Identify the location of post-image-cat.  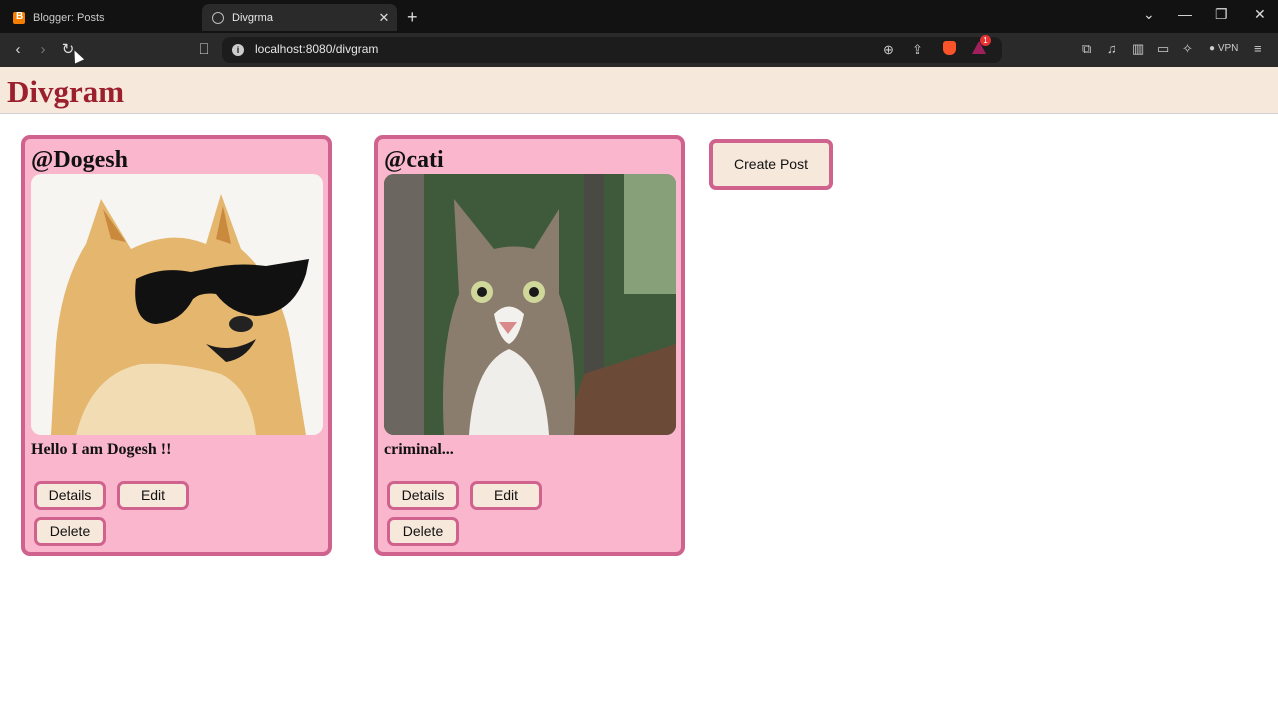
(530, 304).